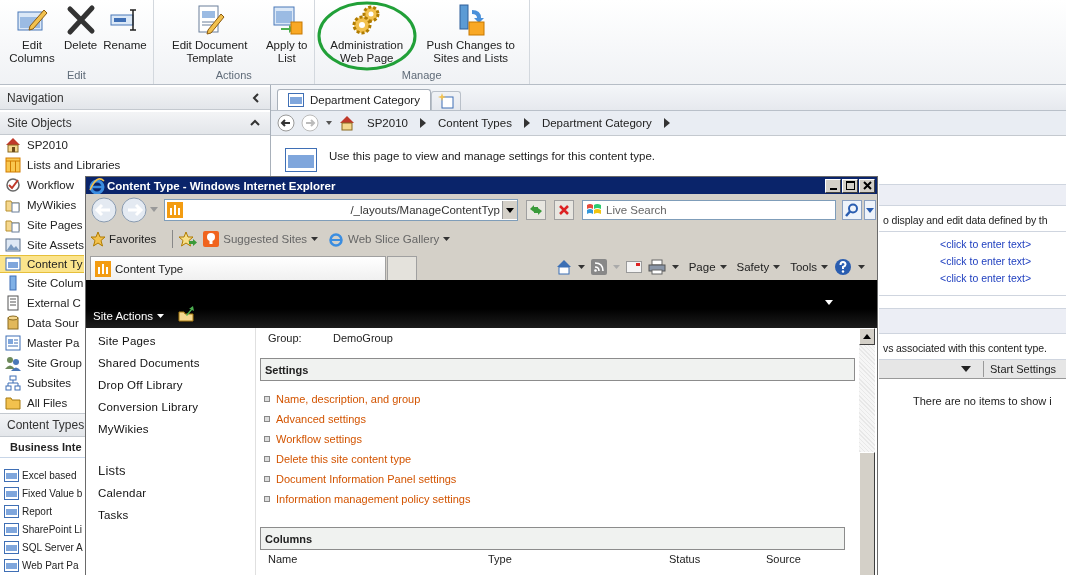  Describe the element at coordinates (707, 267) in the screenshot. I see `command-menu: Page` at that location.